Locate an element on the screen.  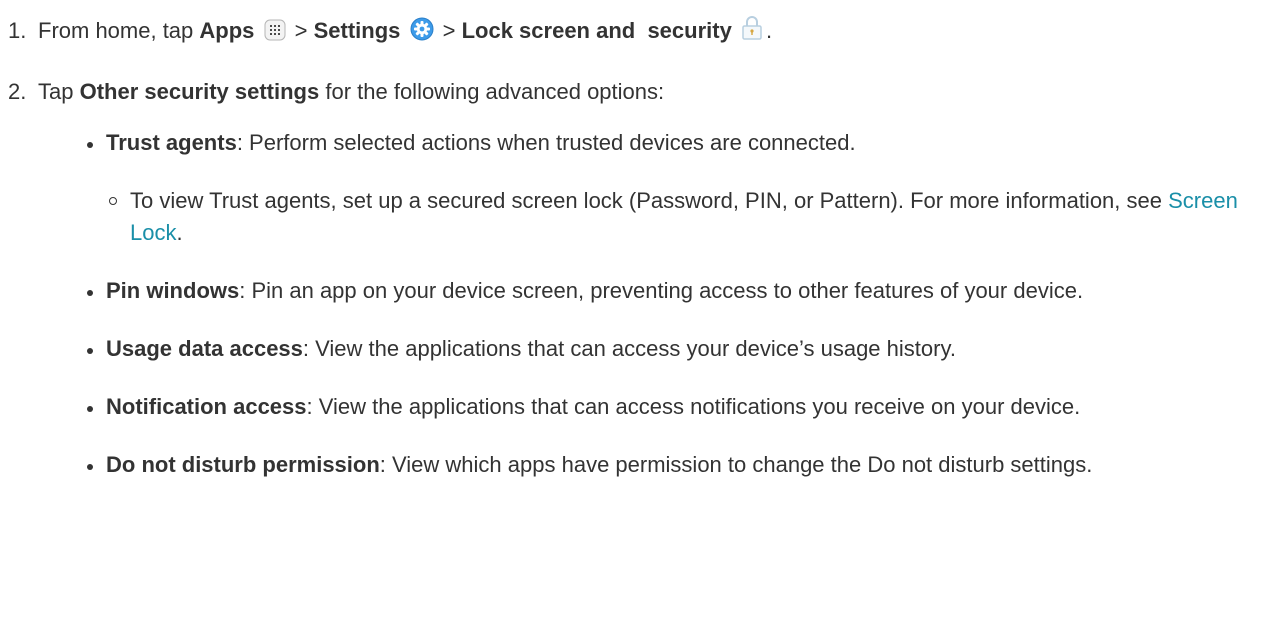
apps-label: Apps is located at coordinates (227, 30).